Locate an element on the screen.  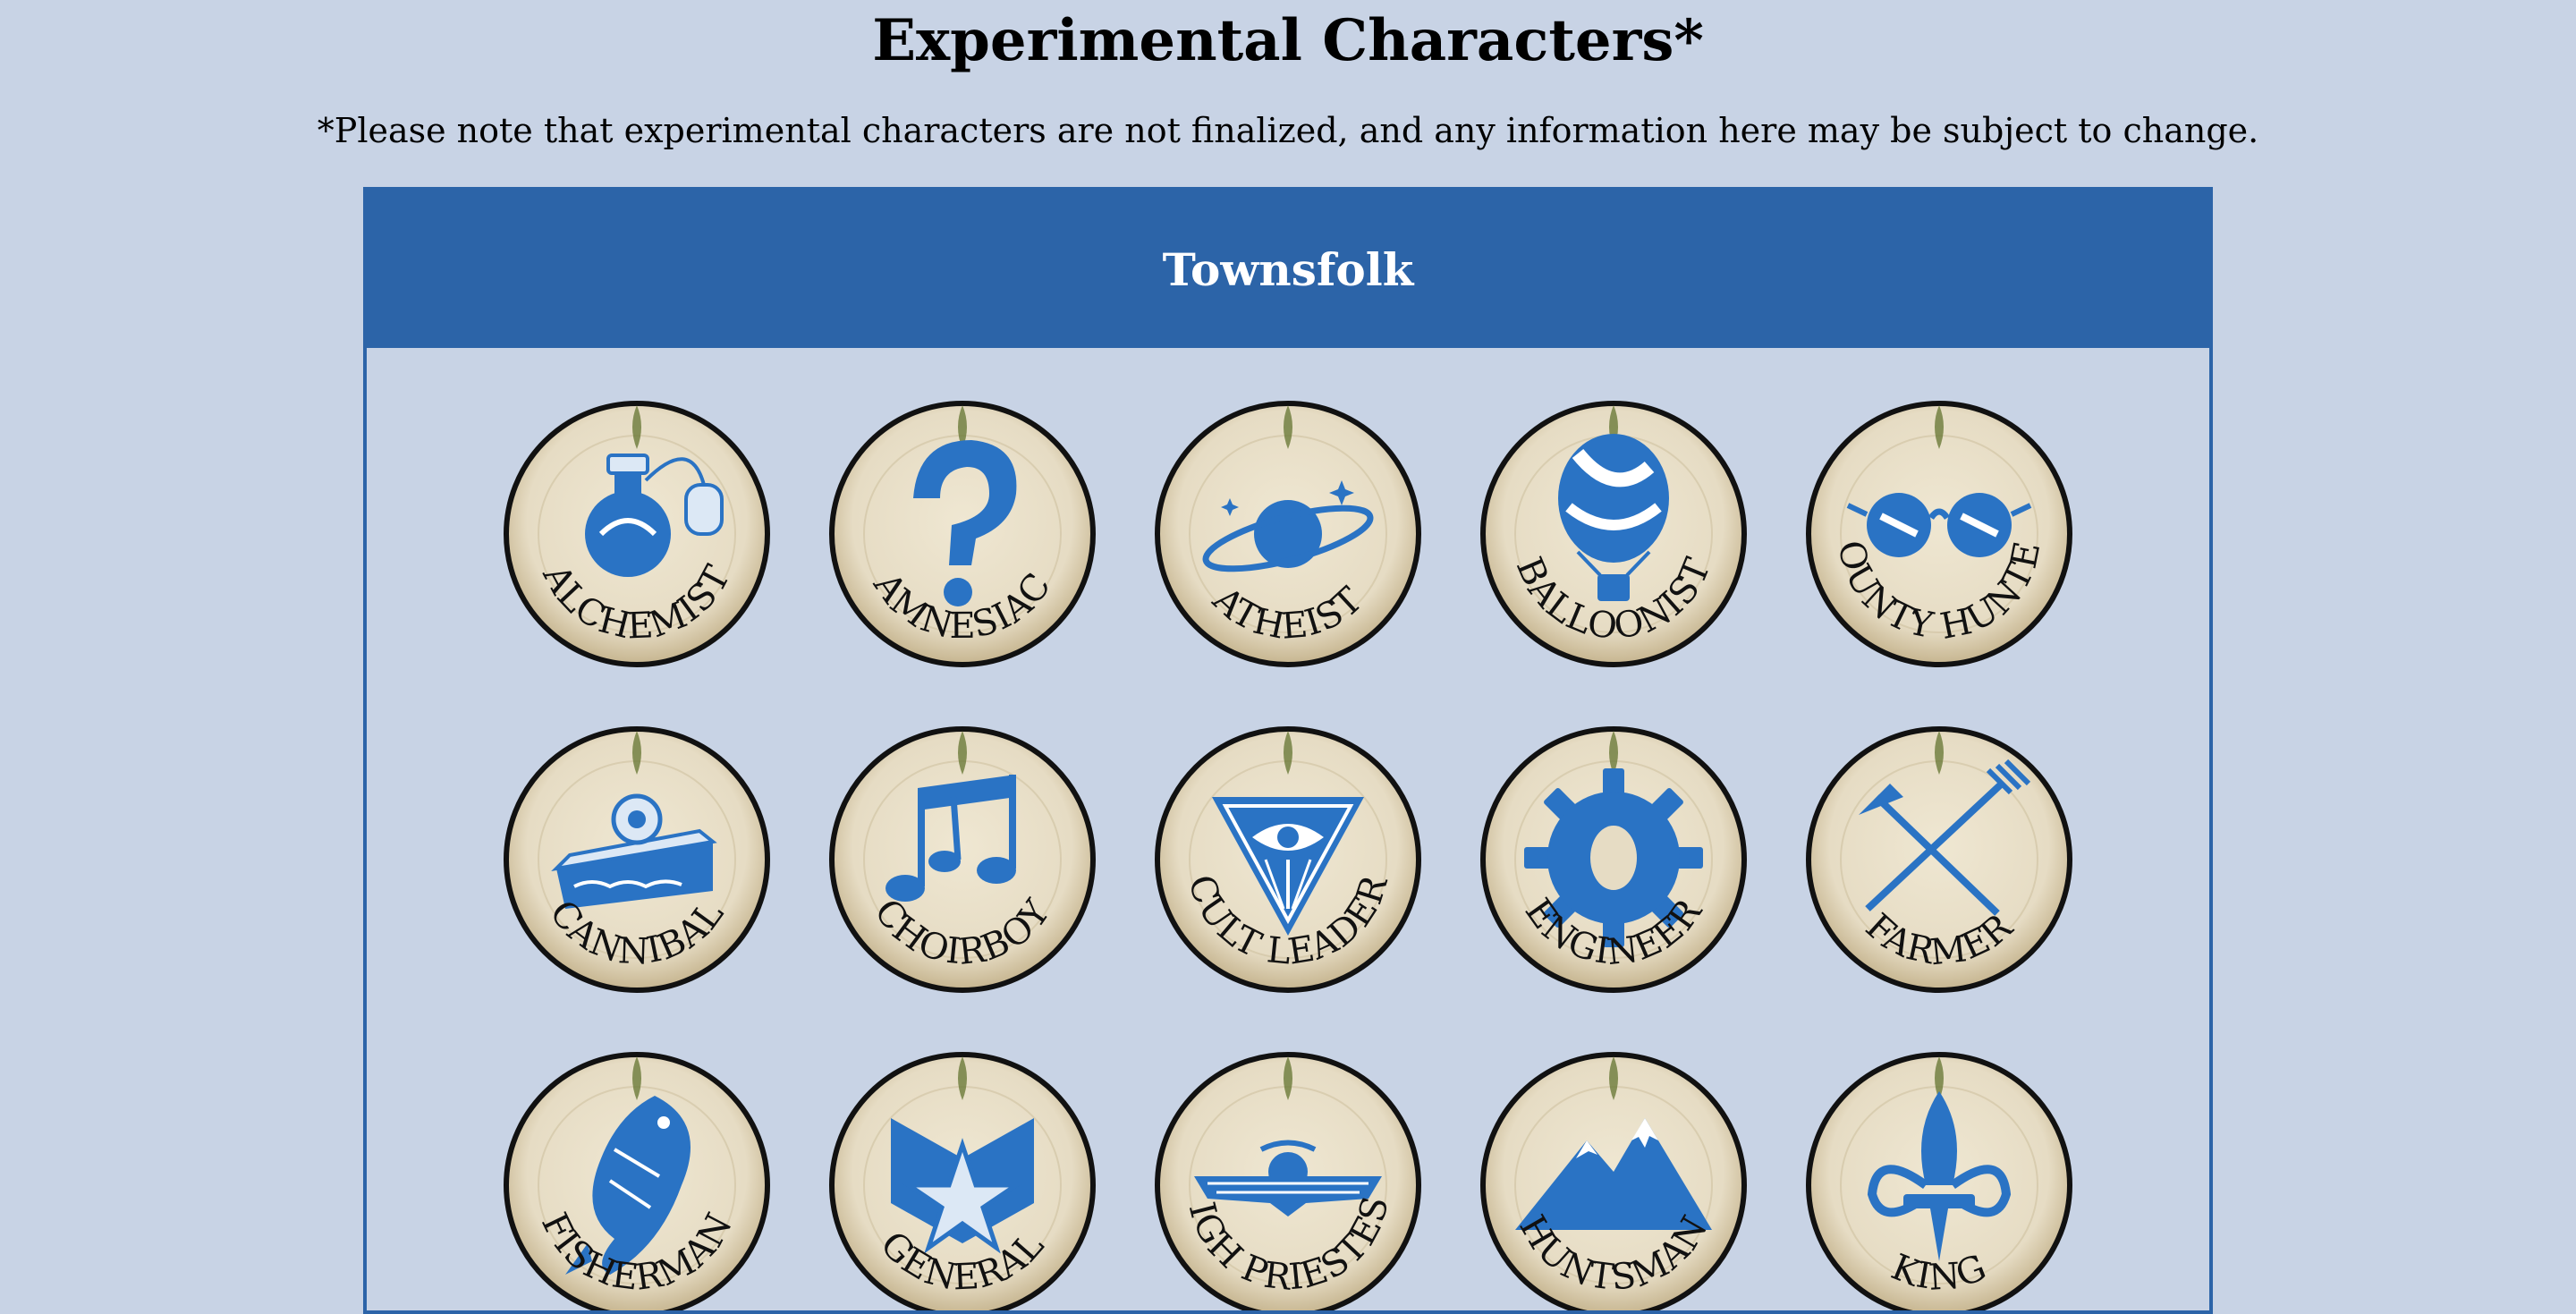
token-graphic: GENERAL is located at coordinates (962, 1181).